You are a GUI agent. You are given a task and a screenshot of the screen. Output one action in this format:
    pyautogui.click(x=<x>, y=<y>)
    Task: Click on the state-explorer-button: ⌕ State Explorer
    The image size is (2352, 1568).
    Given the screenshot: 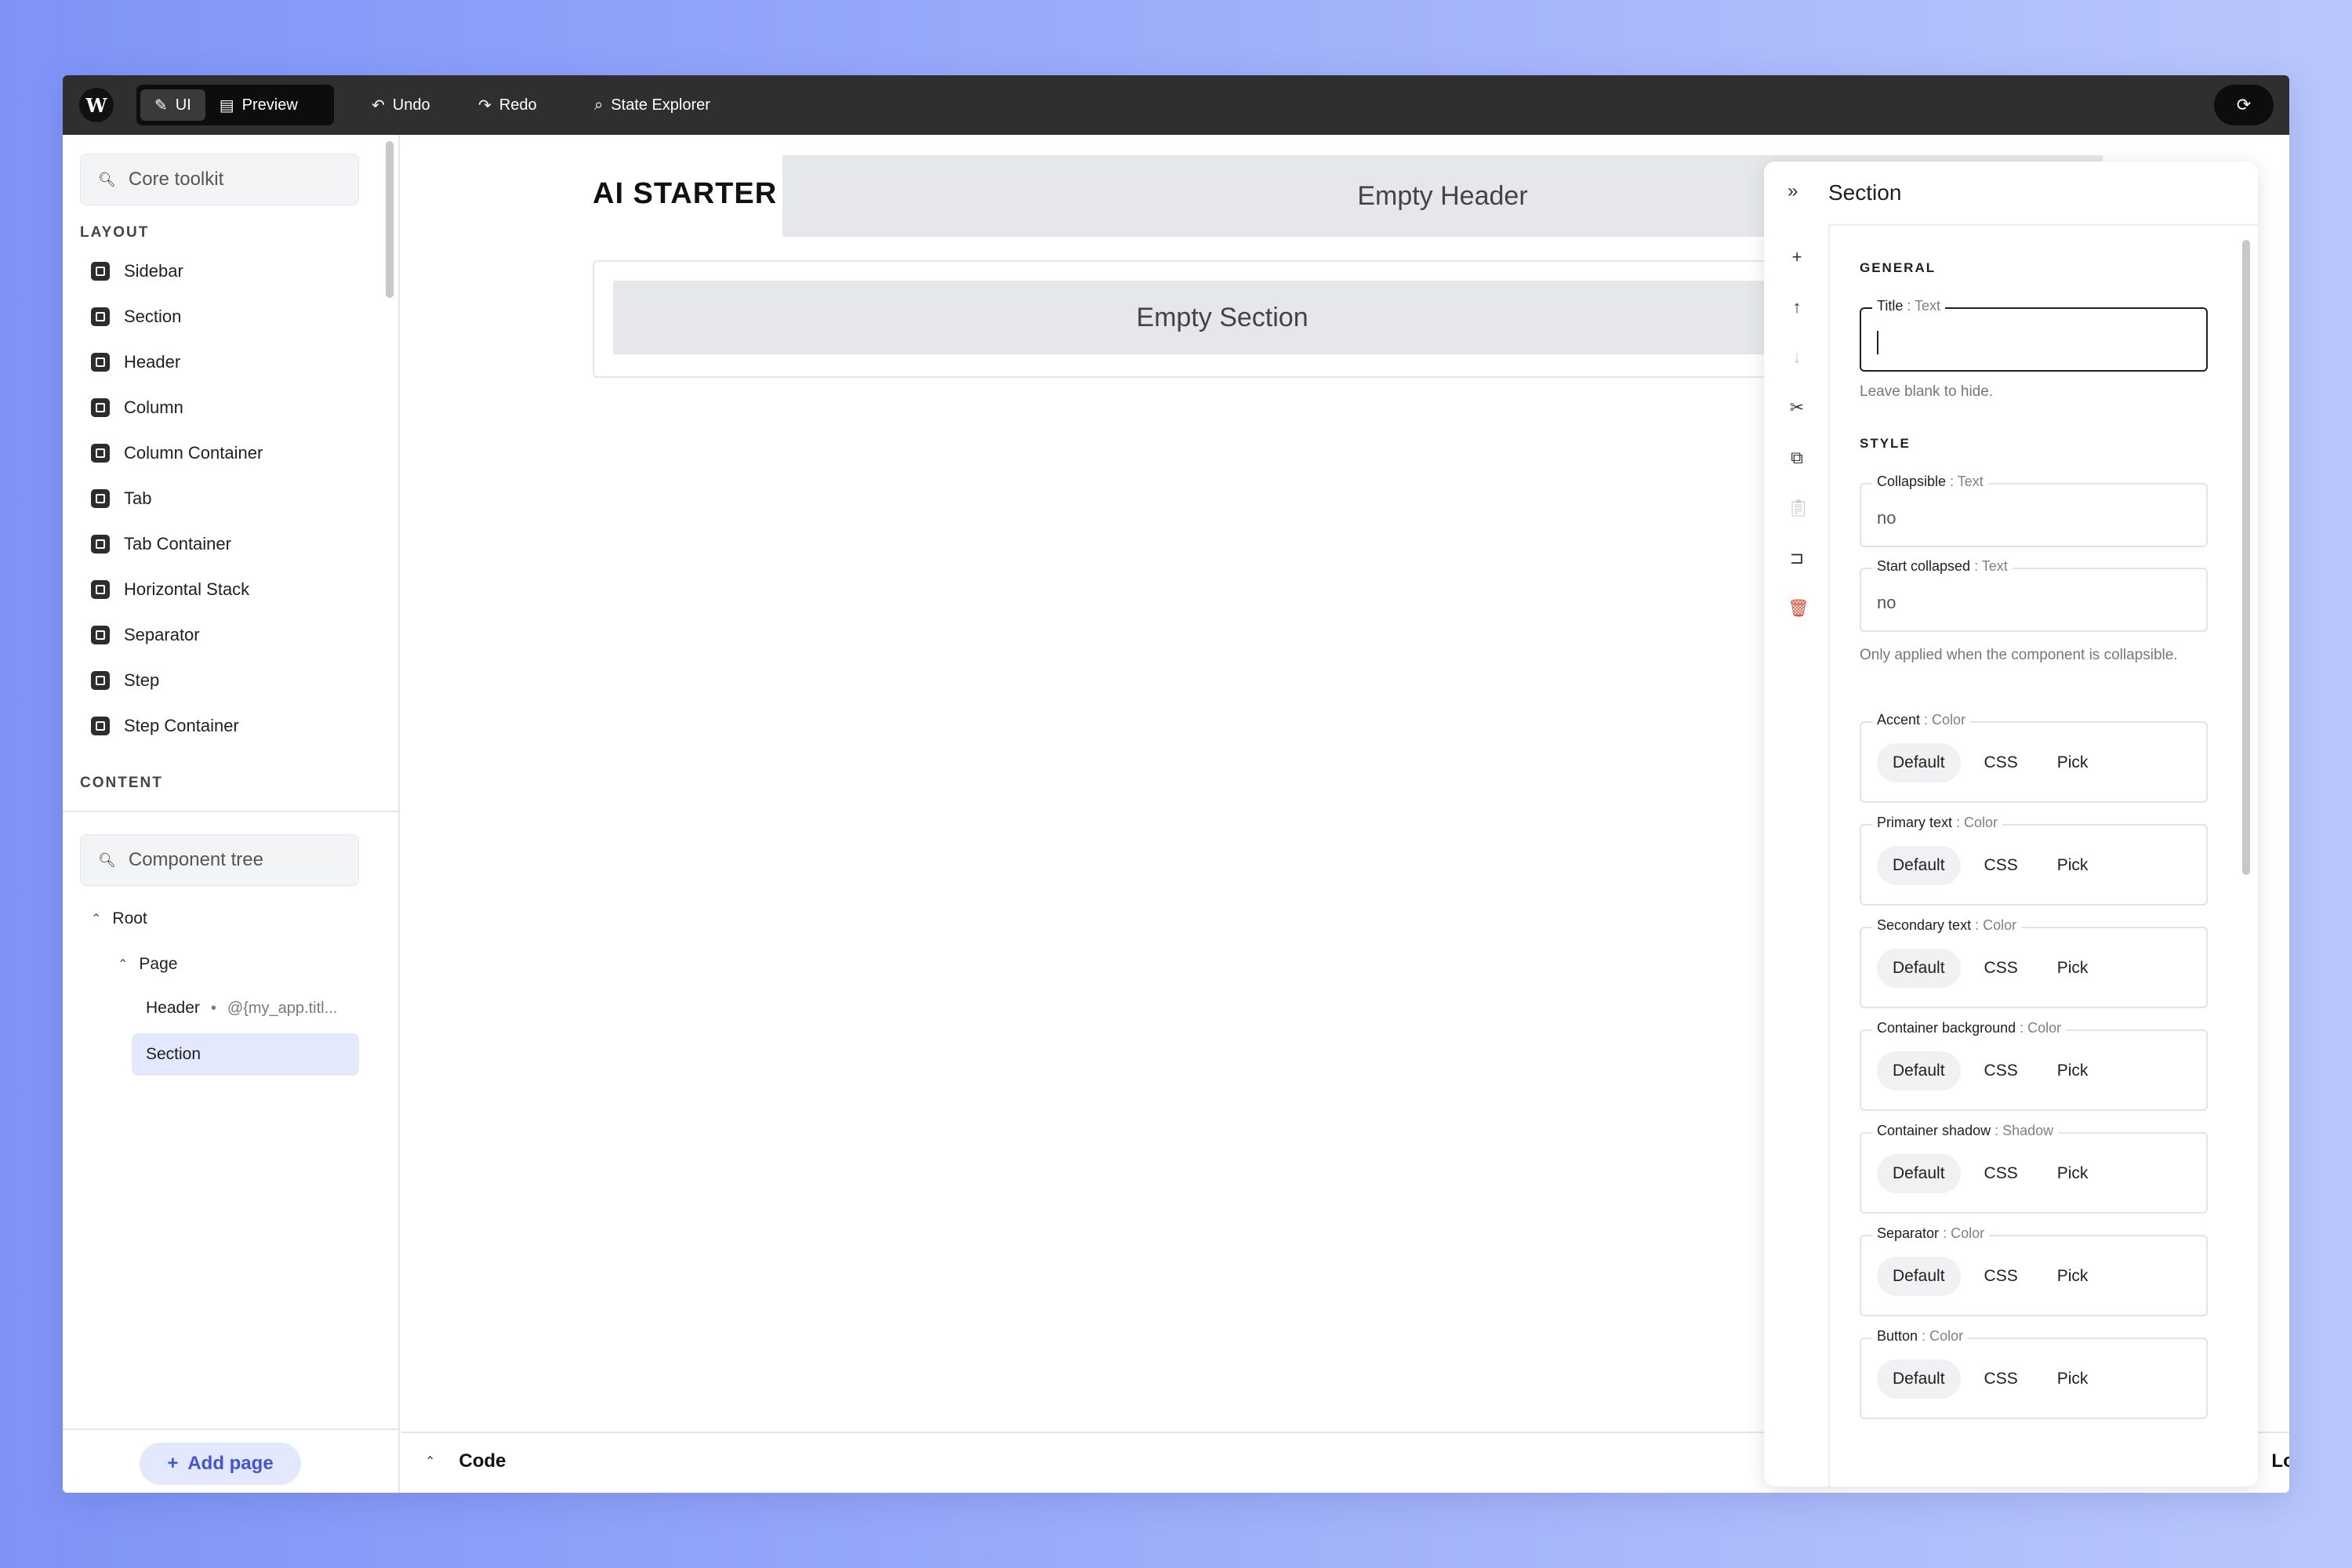 What is the action you would take?
    pyautogui.click(x=652, y=105)
    